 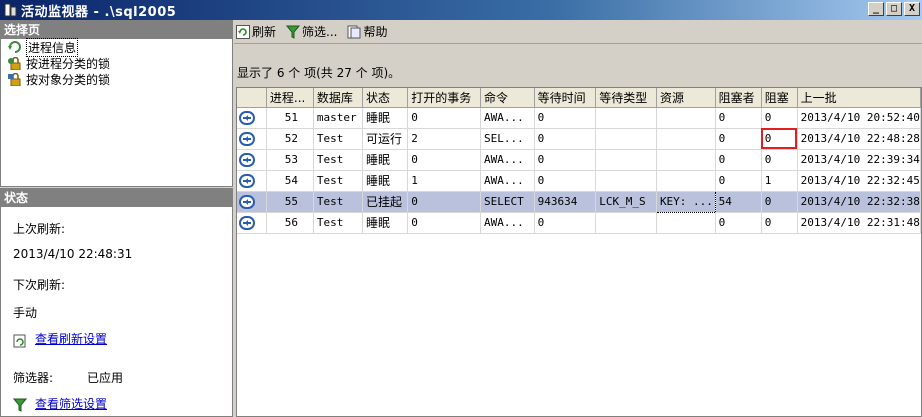 What do you see at coordinates (579, 160) in the screenshot?
I see `table-row: 53 Test 睡眠 0 AWA... 0 0 0 2013/4/10 22:39:34` at bounding box center [579, 160].